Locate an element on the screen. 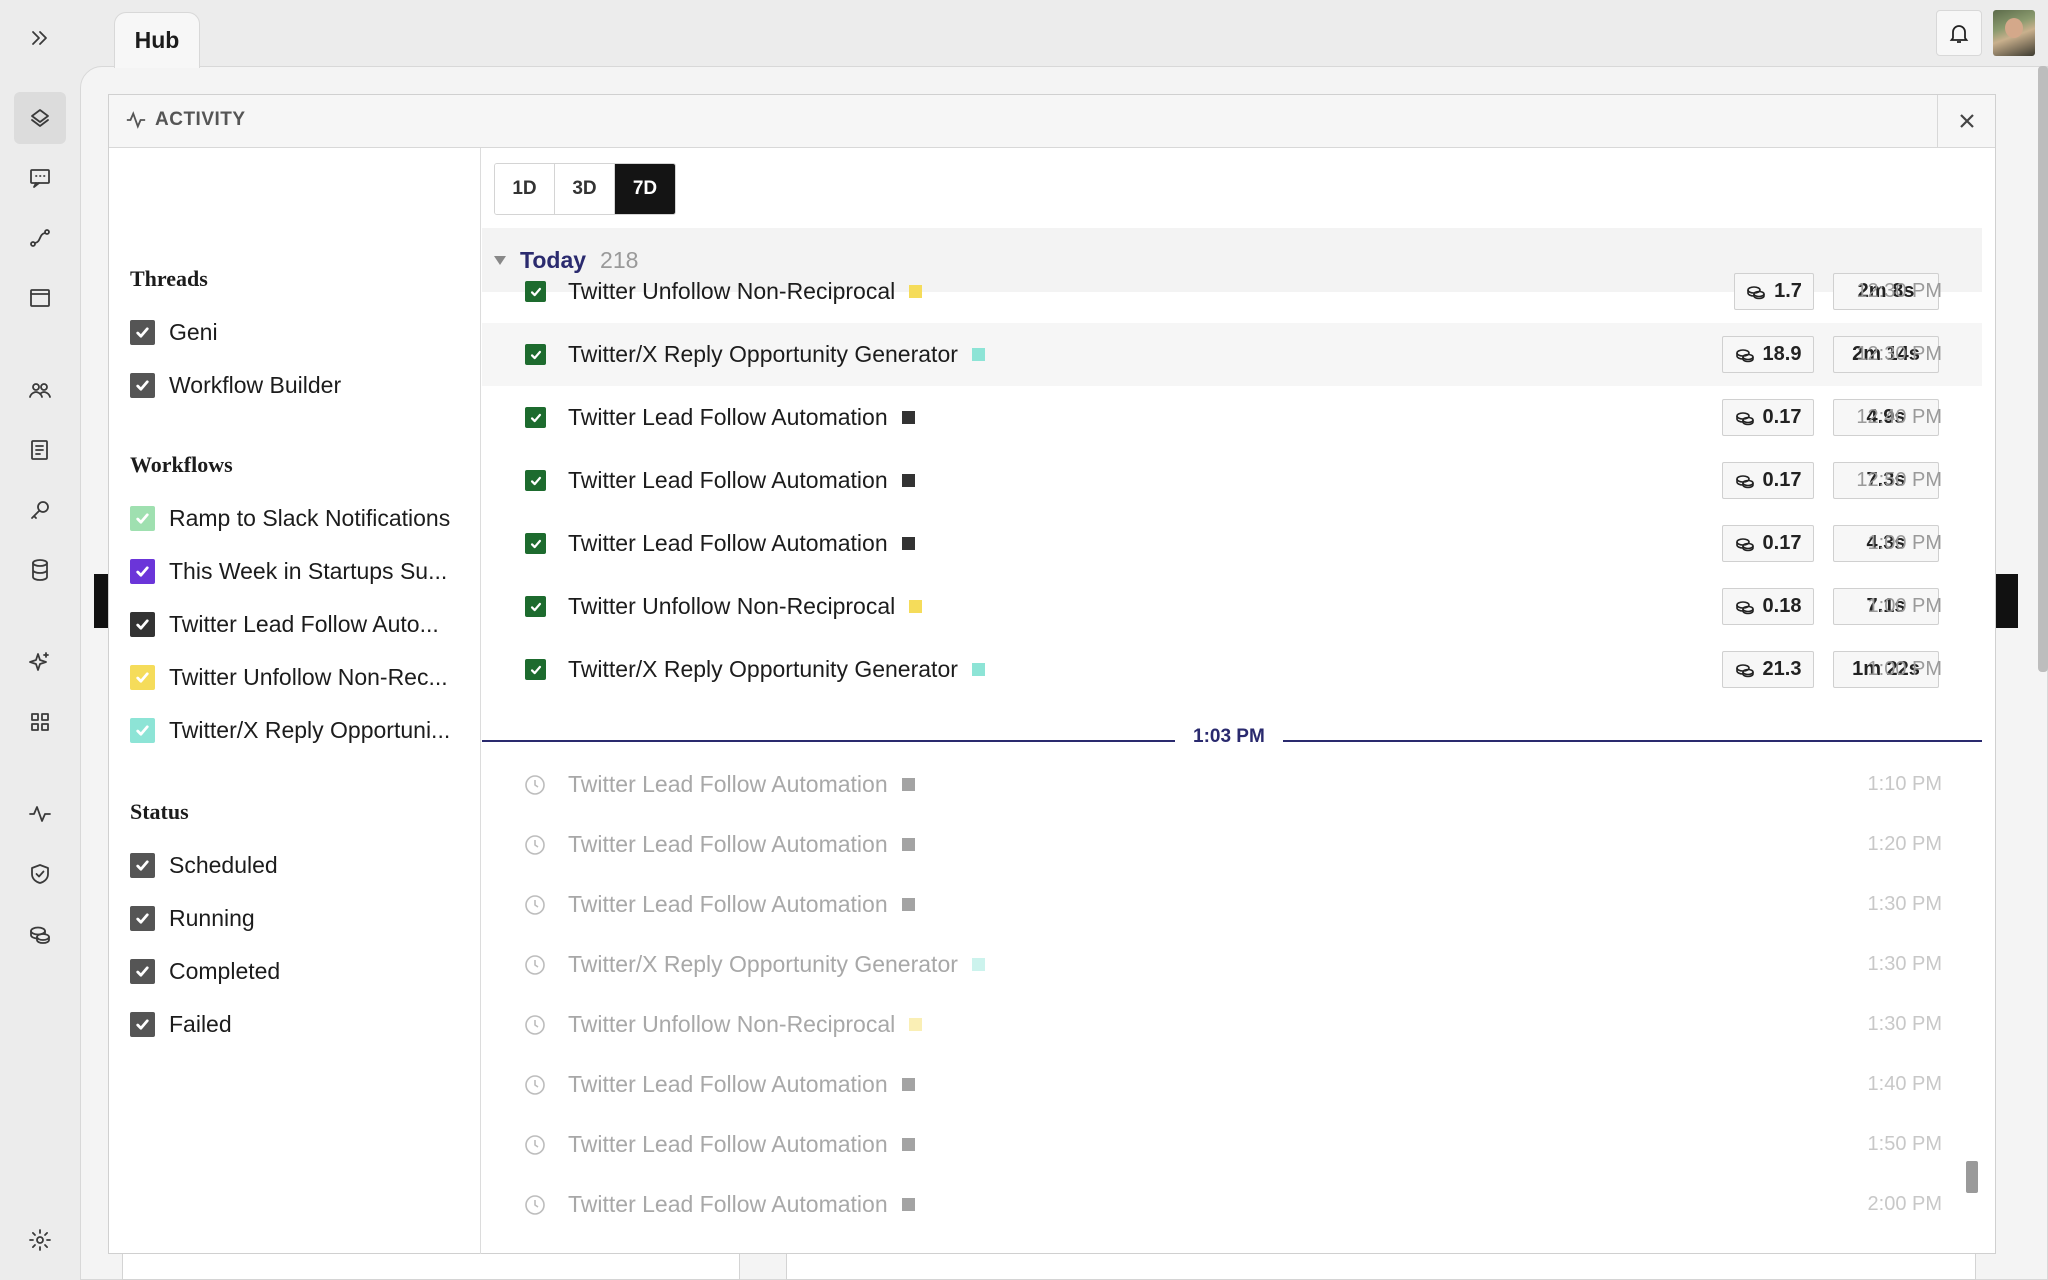  avatar is located at coordinates (2014, 33).